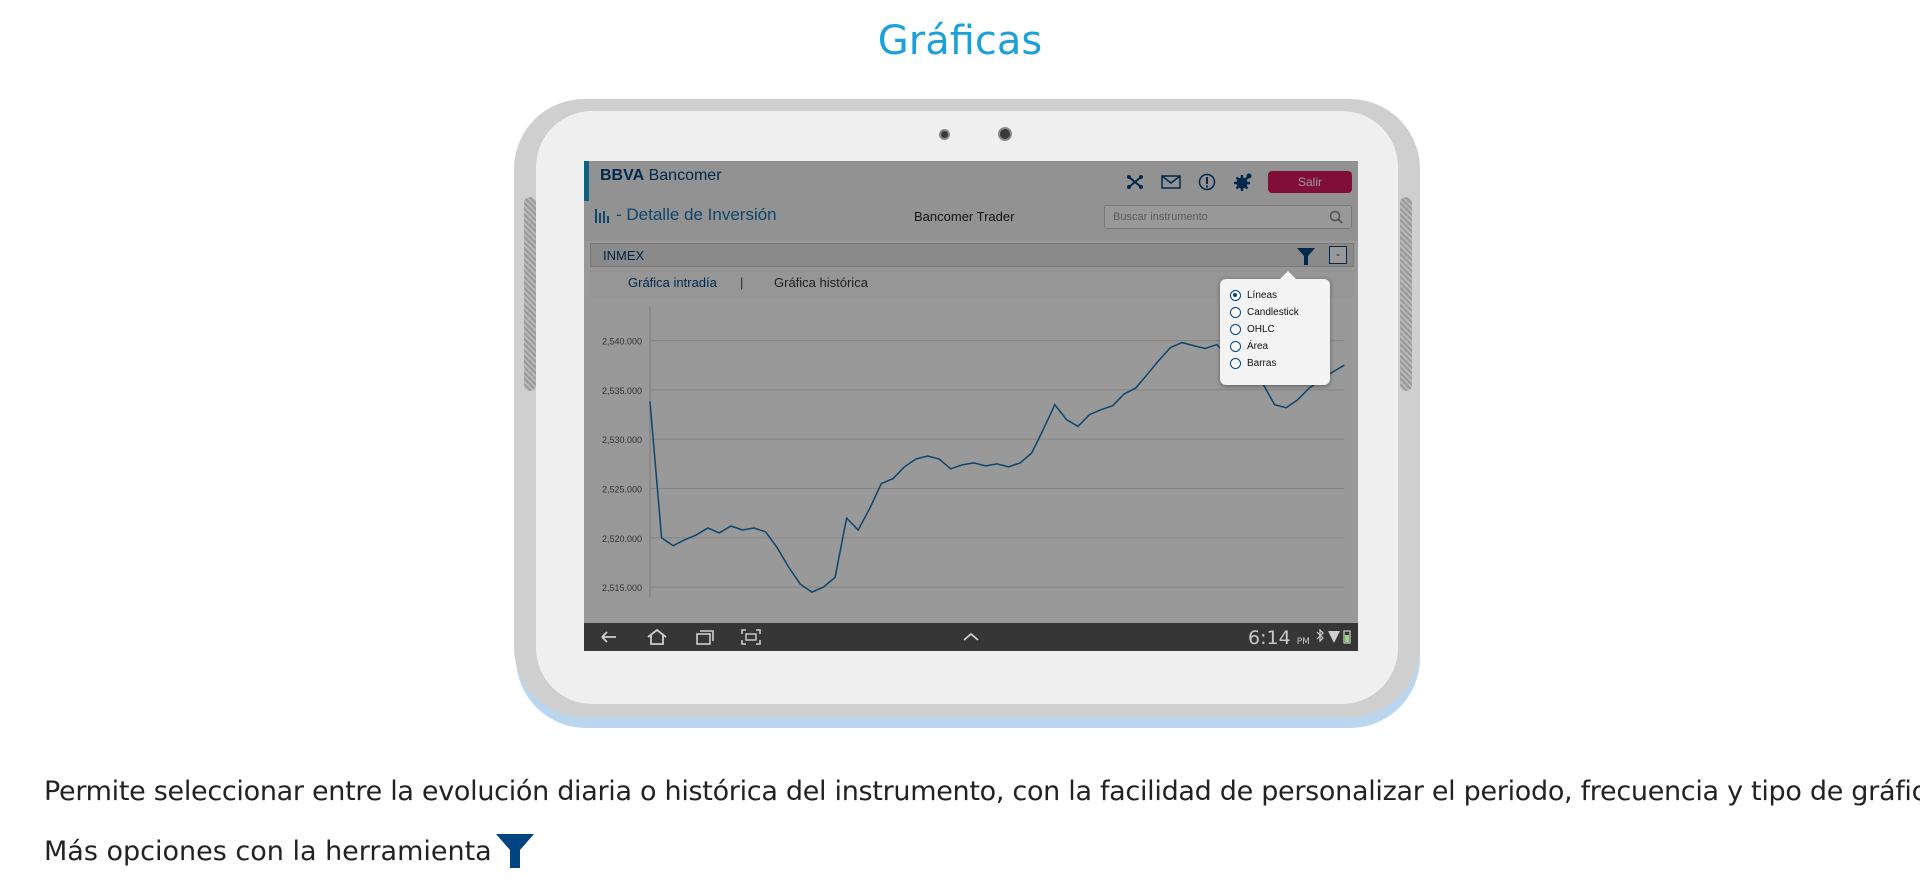  I want to click on instrument-name: INMEX, so click(624, 255).